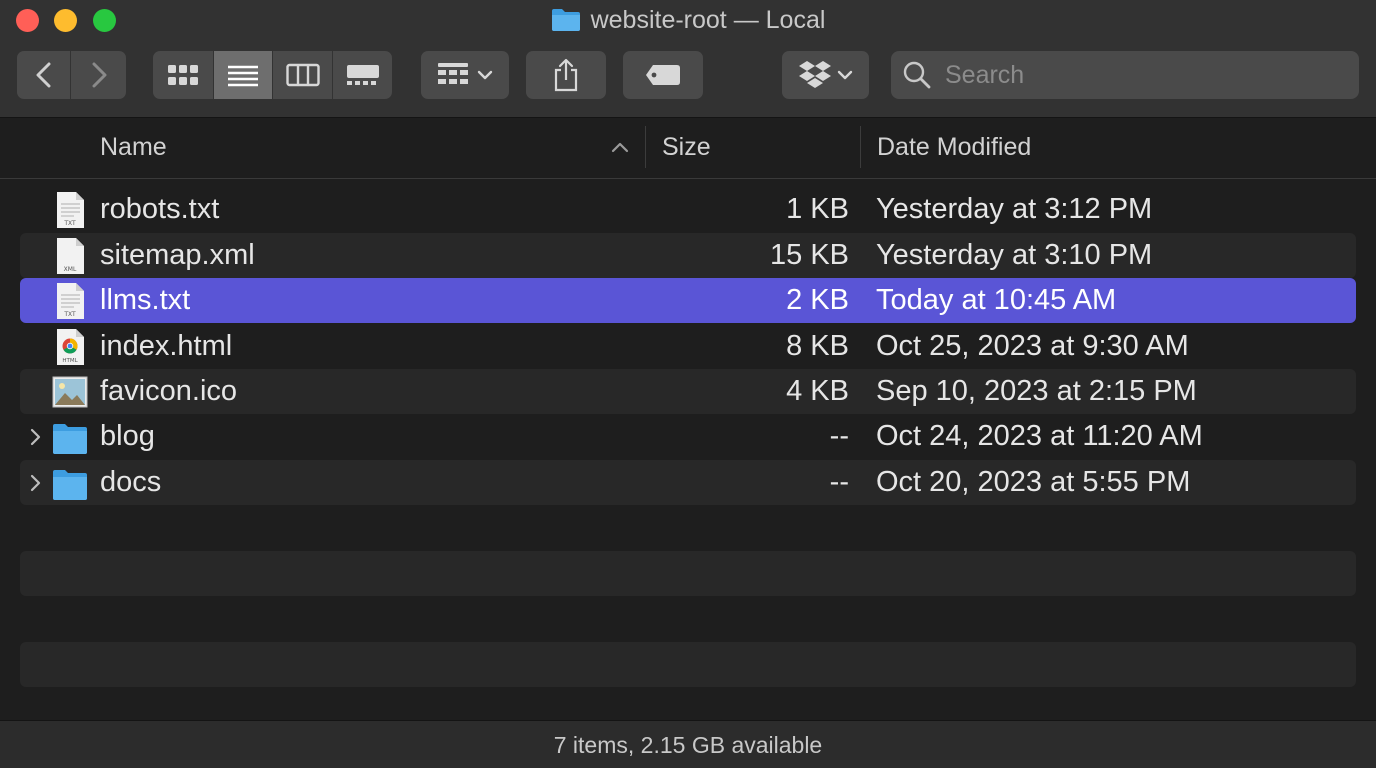 The height and width of the screenshot is (768, 1376). Describe the element at coordinates (70, 269) in the screenshot. I see `svg-text: XML` at that location.